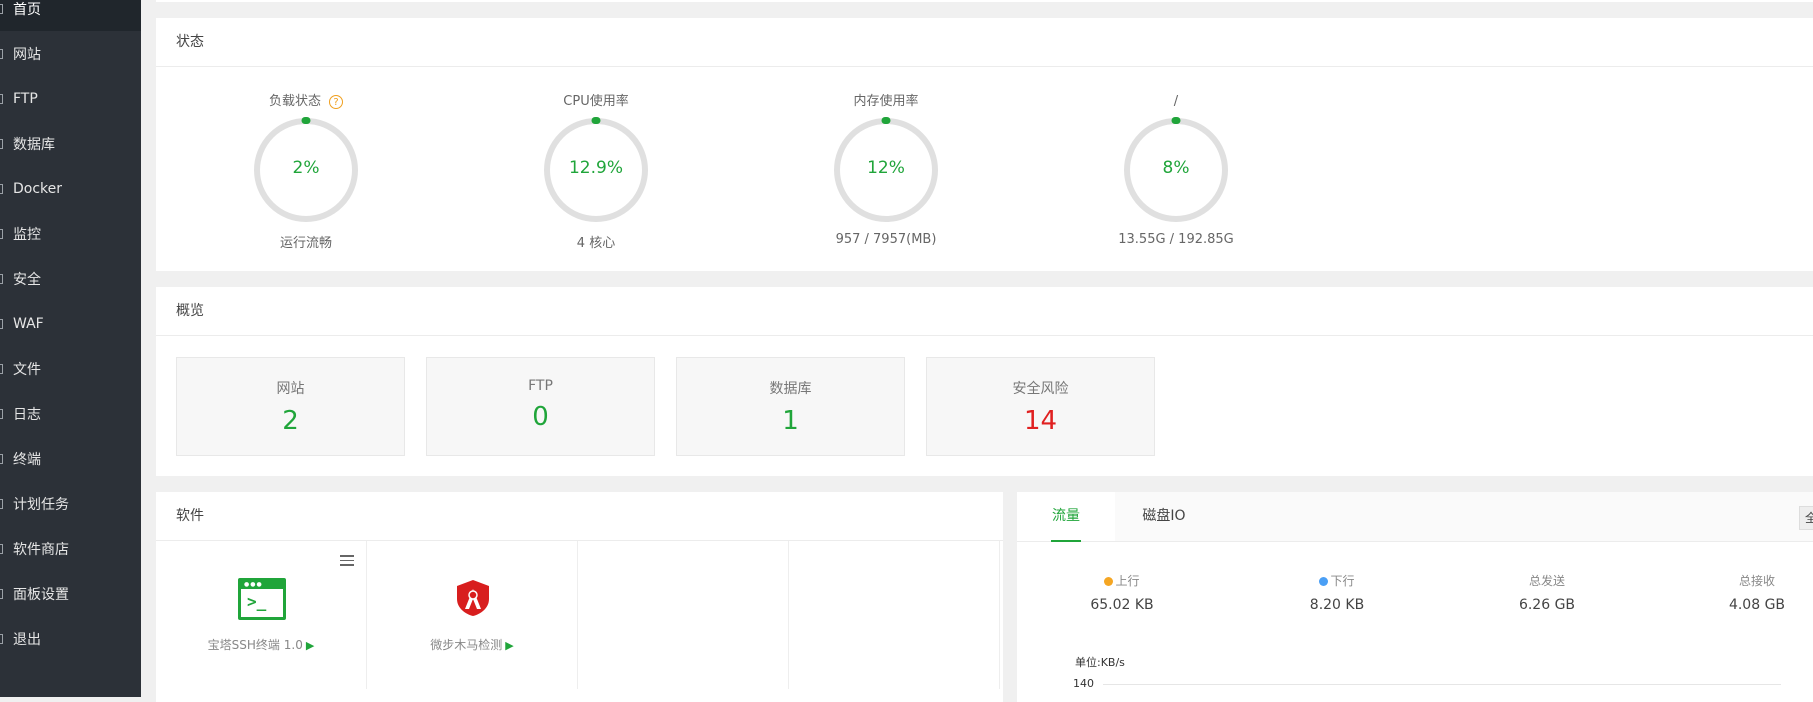  I want to click on database-icon, so click(1, 143).